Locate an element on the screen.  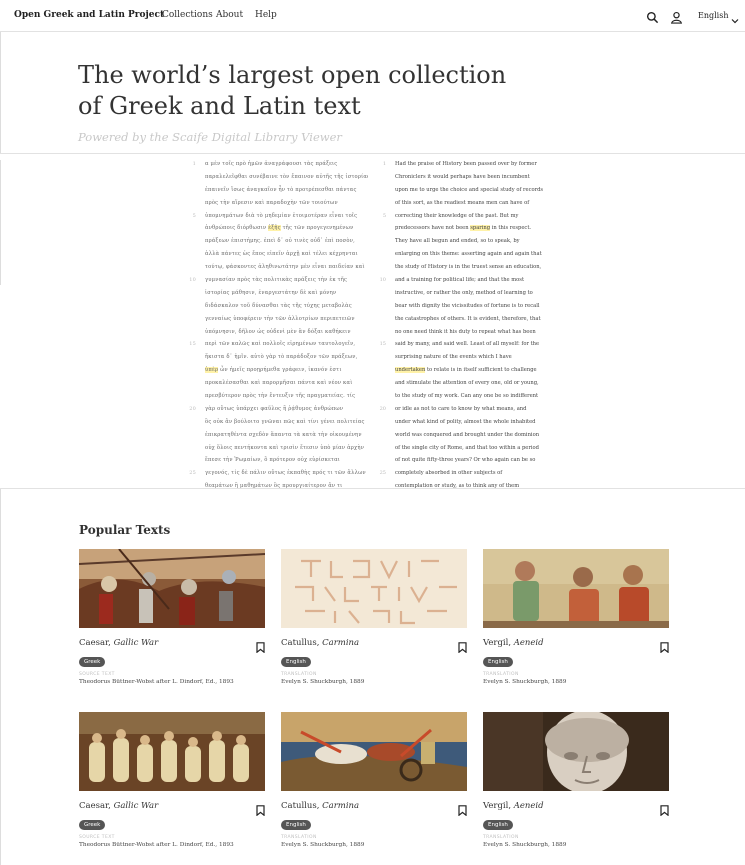
highlighted-word: ὑπὲρ is located at coordinates (212, 370).